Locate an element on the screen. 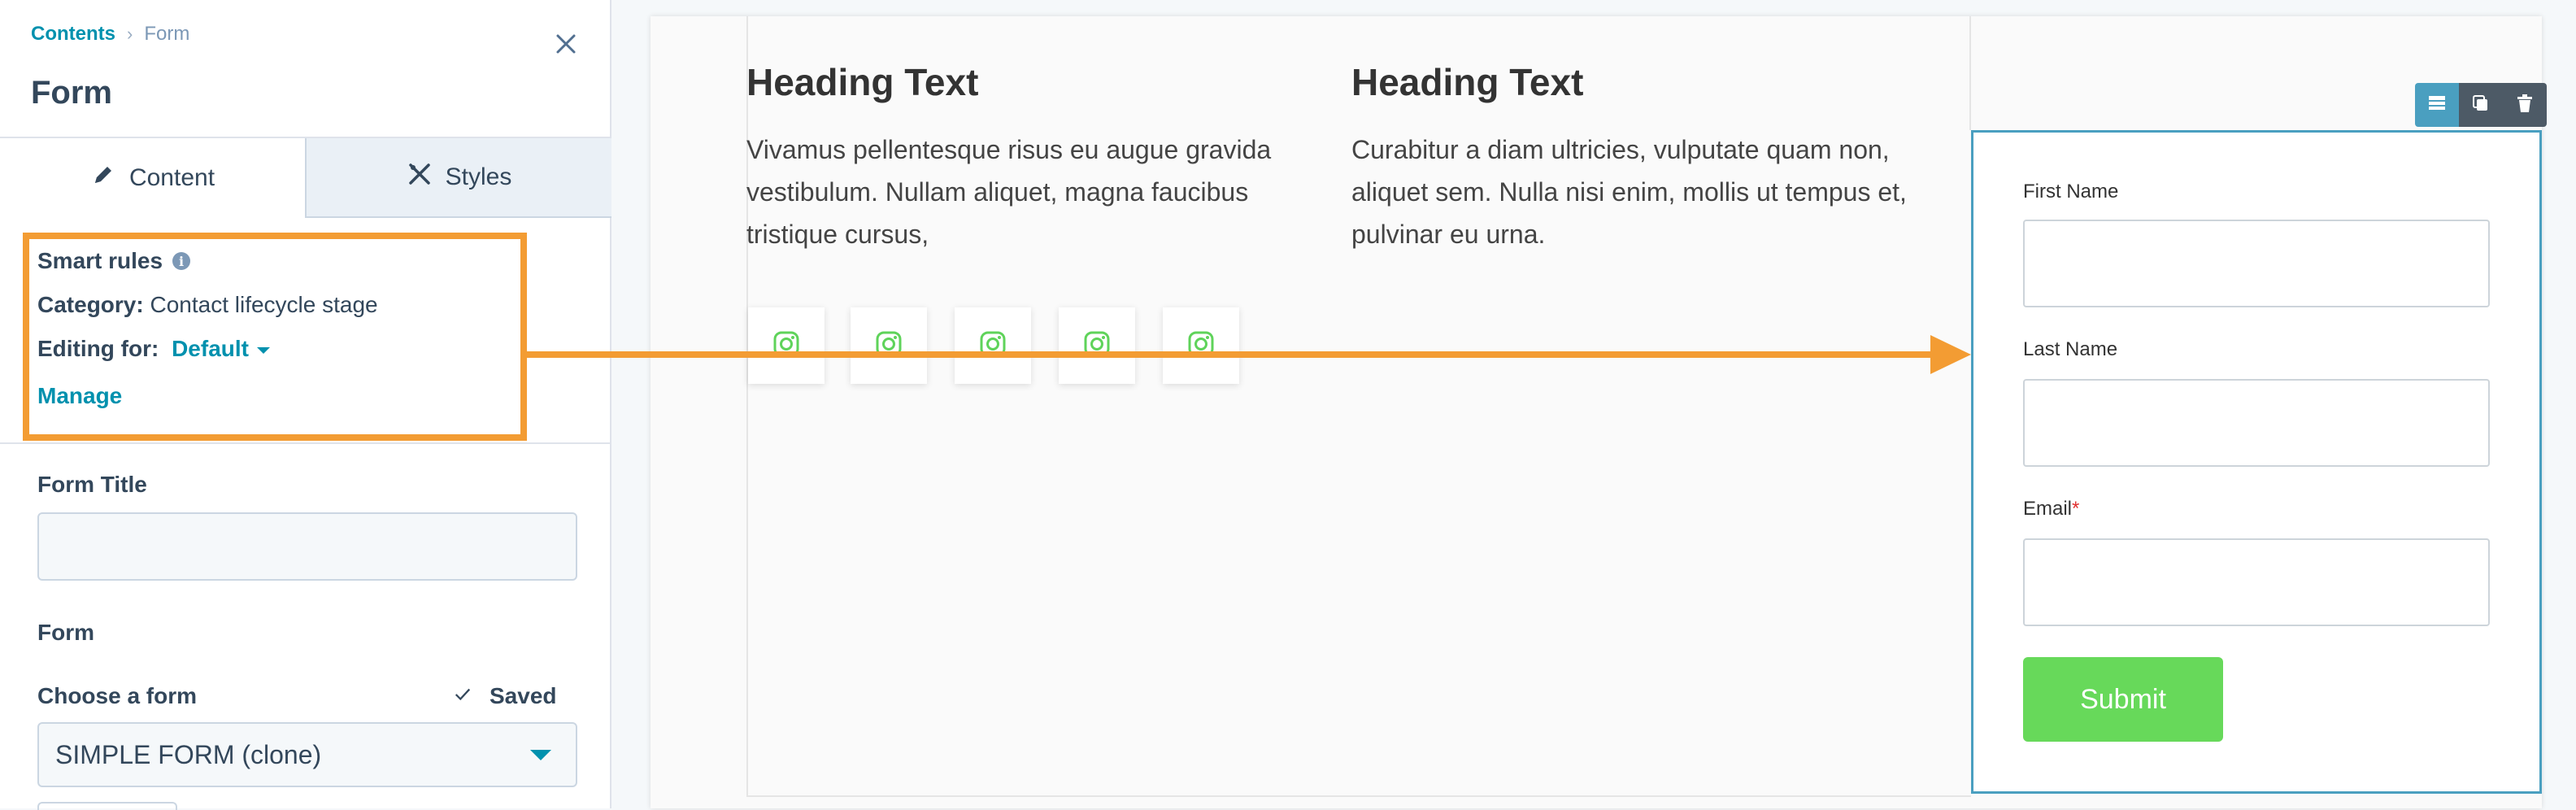  tab-styles: Styles is located at coordinates (459, 178).